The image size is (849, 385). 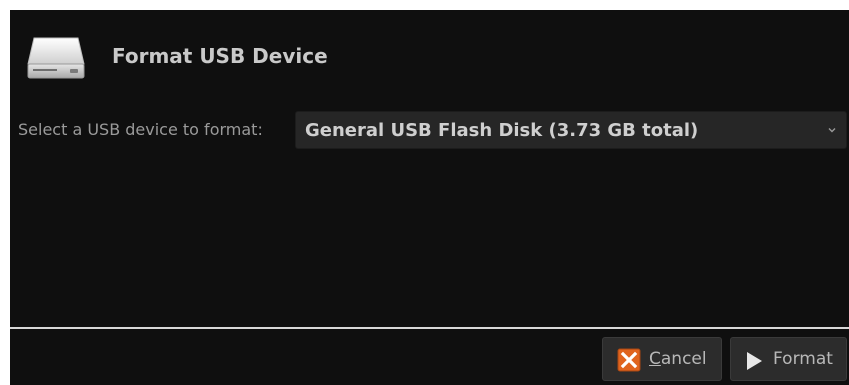 What do you see at coordinates (56, 58) in the screenshot?
I see `usb-drive-icon` at bounding box center [56, 58].